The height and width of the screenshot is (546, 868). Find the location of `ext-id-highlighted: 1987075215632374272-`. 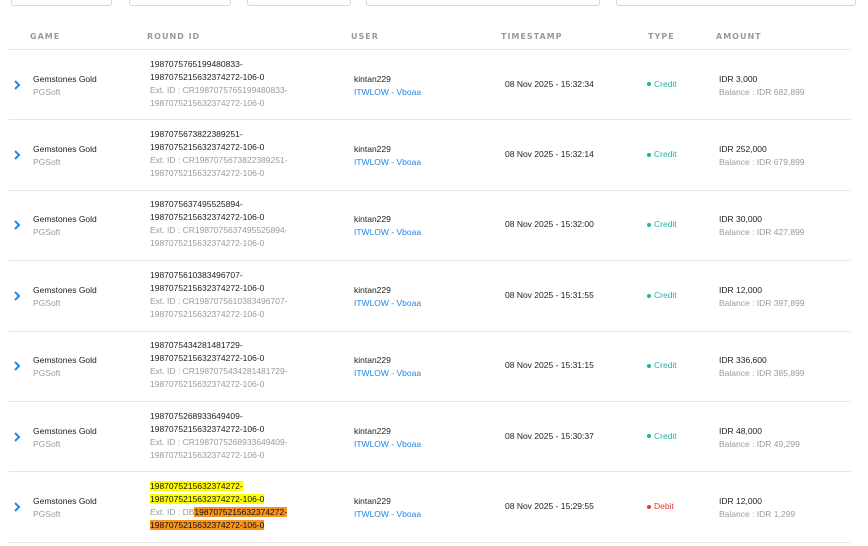

ext-id-highlighted: 1987075215632374272- is located at coordinates (241, 512).